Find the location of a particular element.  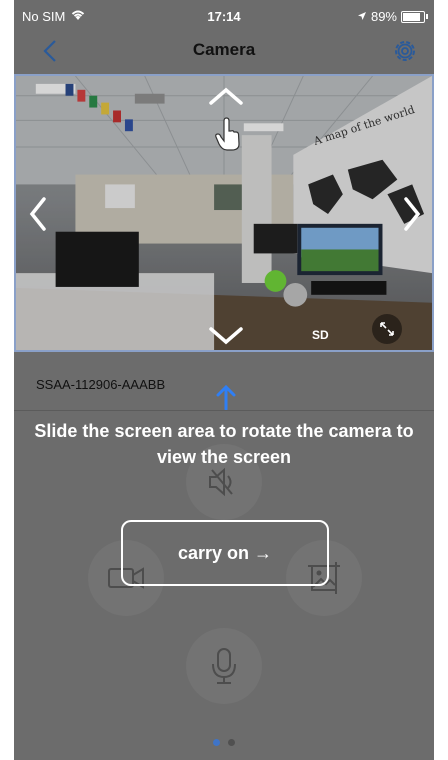

speaker-mute-icon is located at coordinates (221, 482).